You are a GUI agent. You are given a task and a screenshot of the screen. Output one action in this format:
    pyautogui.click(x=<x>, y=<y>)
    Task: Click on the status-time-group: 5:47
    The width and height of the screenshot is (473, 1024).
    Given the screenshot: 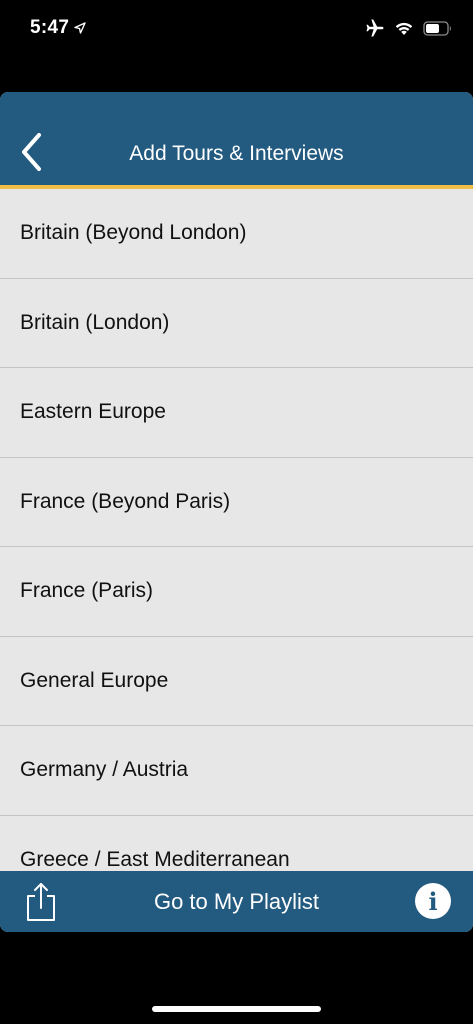 What is the action you would take?
    pyautogui.click(x=58, y=28)
    